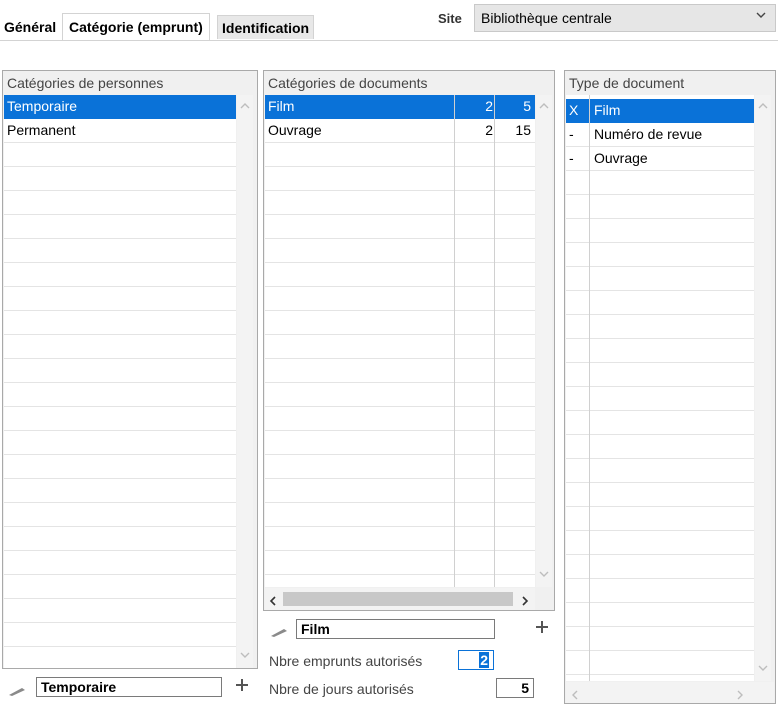 The image size is (778, 709). Describe the element at coordinates (546, 18) in the screenshot. I see `site-select-value: Bibliothèque centrale` at that location.